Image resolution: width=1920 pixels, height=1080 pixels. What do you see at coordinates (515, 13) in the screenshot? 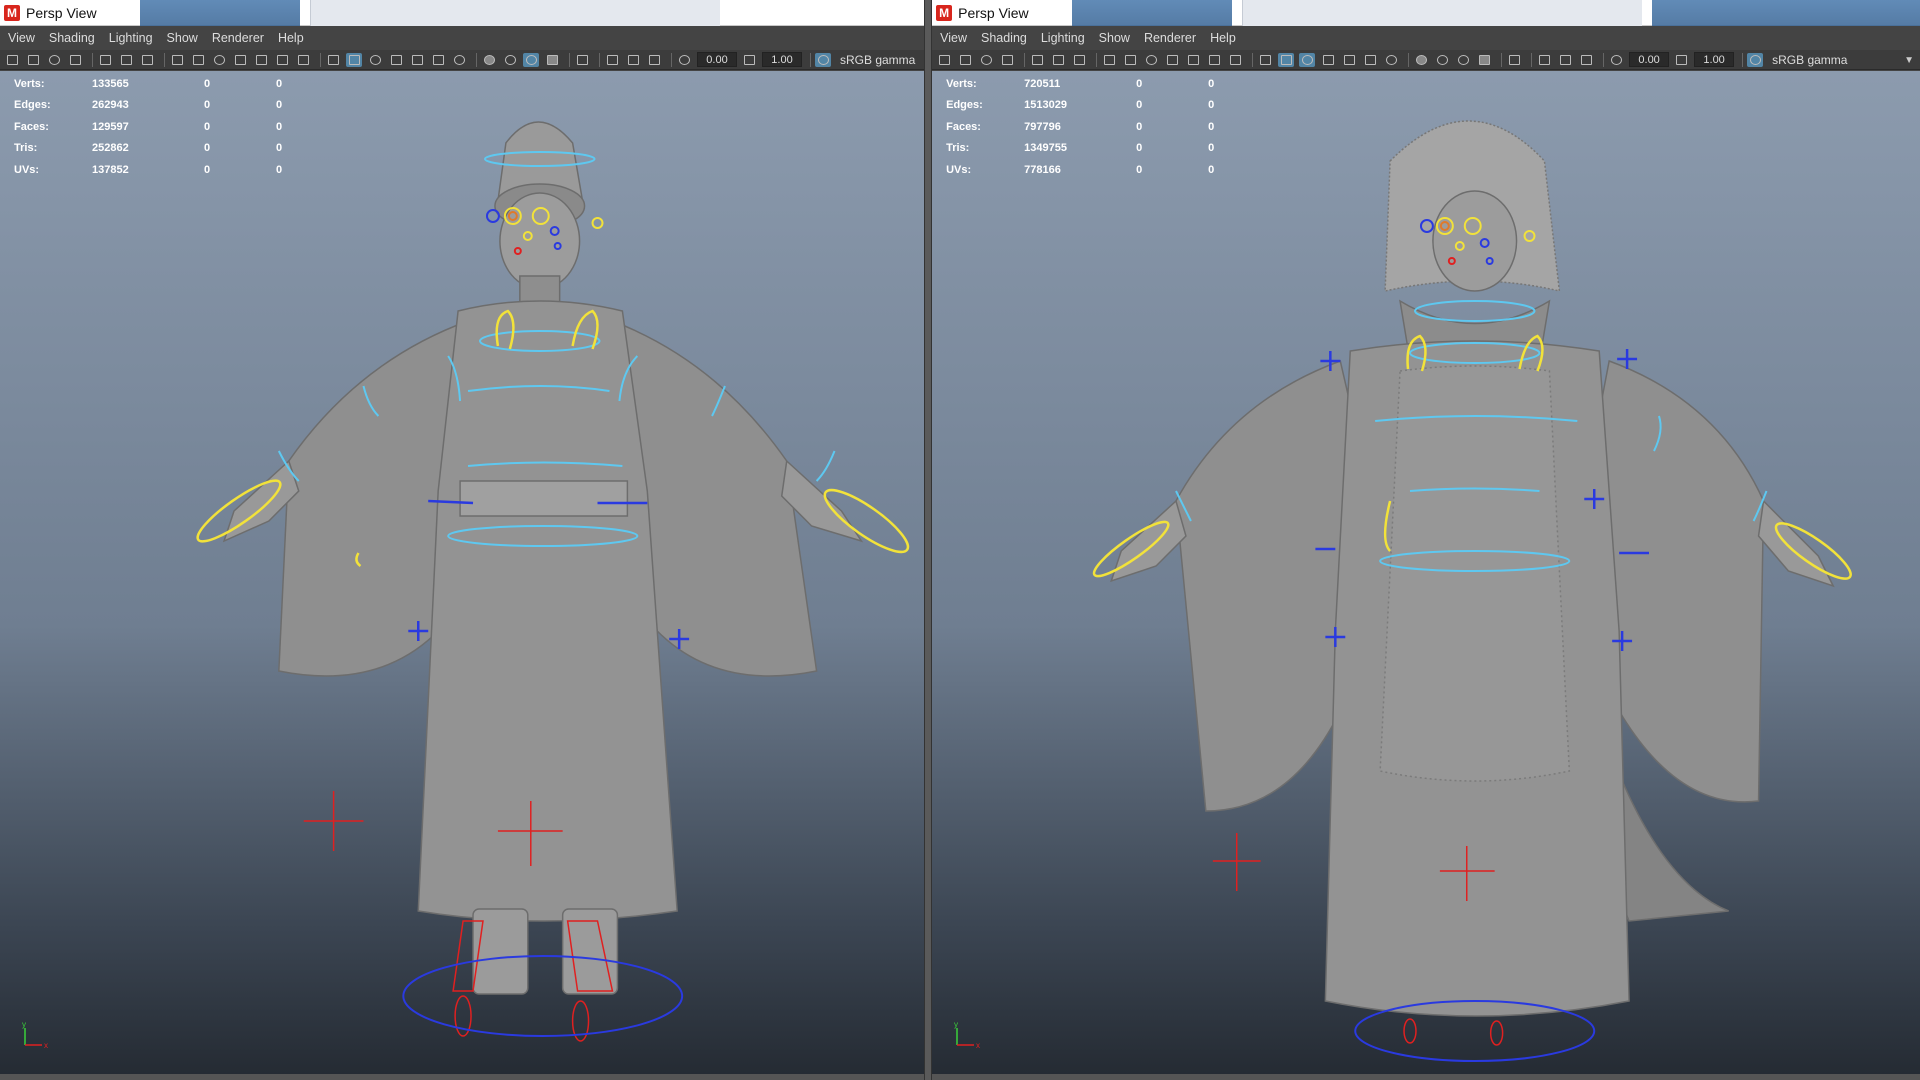
I see `background-window-tab` at bounding box center [515, 13].